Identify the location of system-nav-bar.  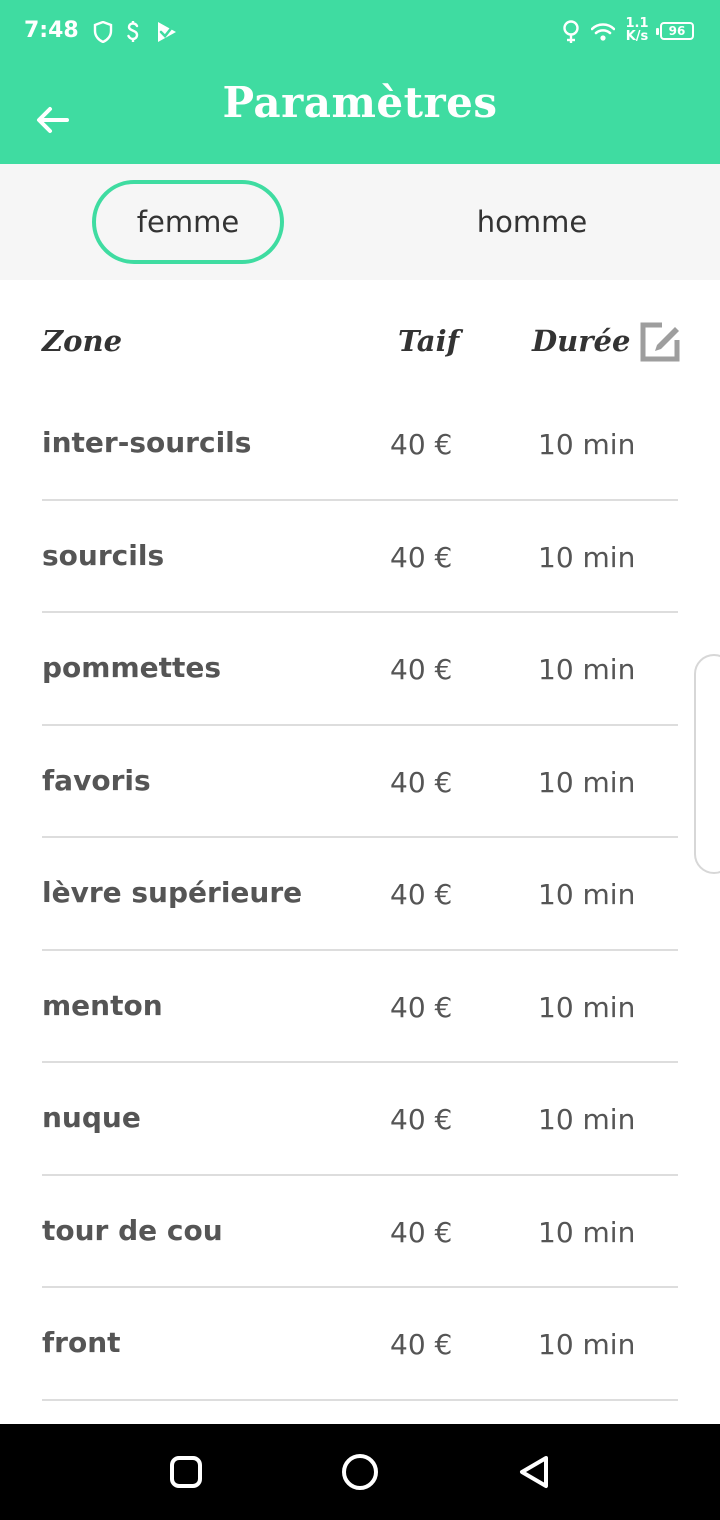
(360, 1472).